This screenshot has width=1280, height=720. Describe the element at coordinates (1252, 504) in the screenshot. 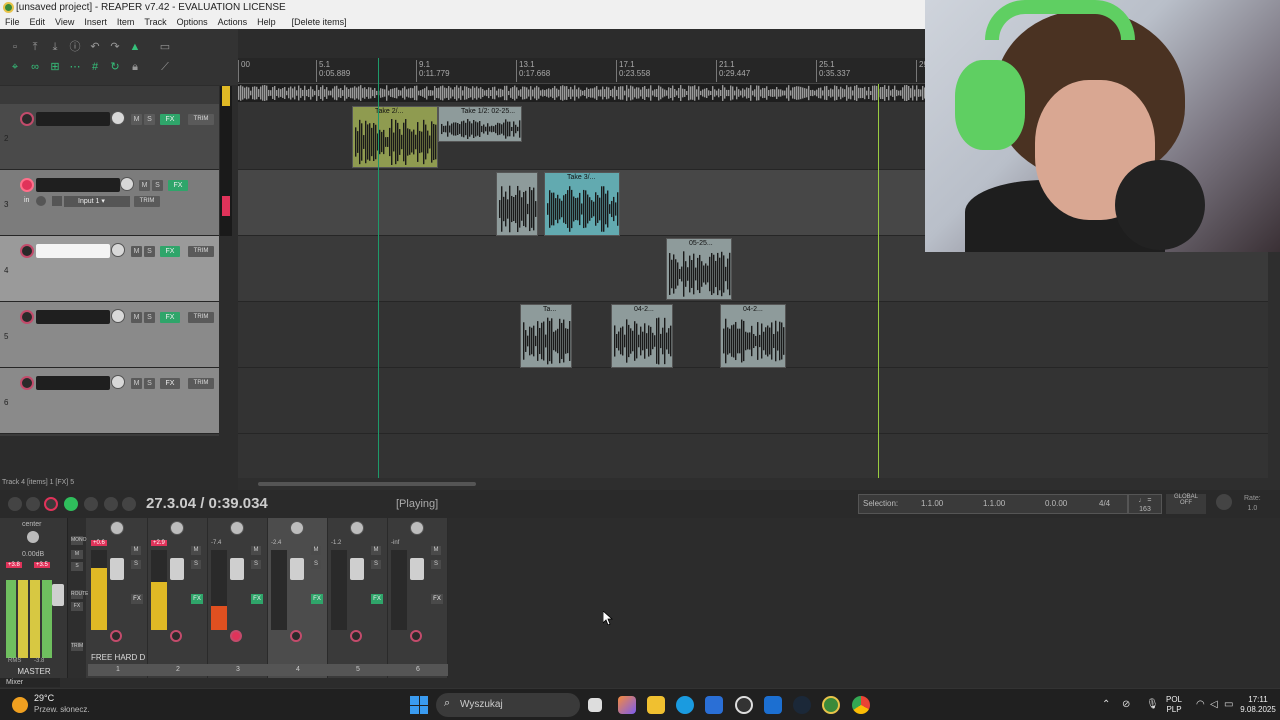

I see `rate-display: Rate: 1.0` at that location.